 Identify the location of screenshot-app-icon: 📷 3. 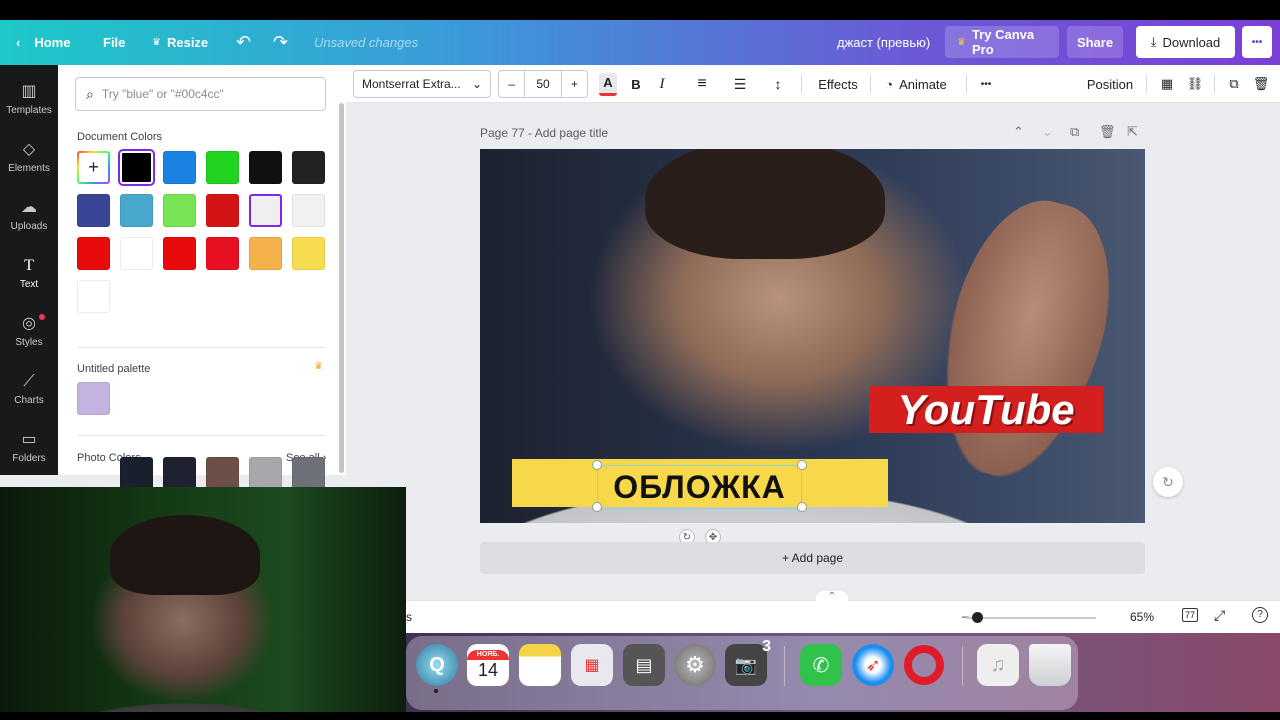
(748, 662).